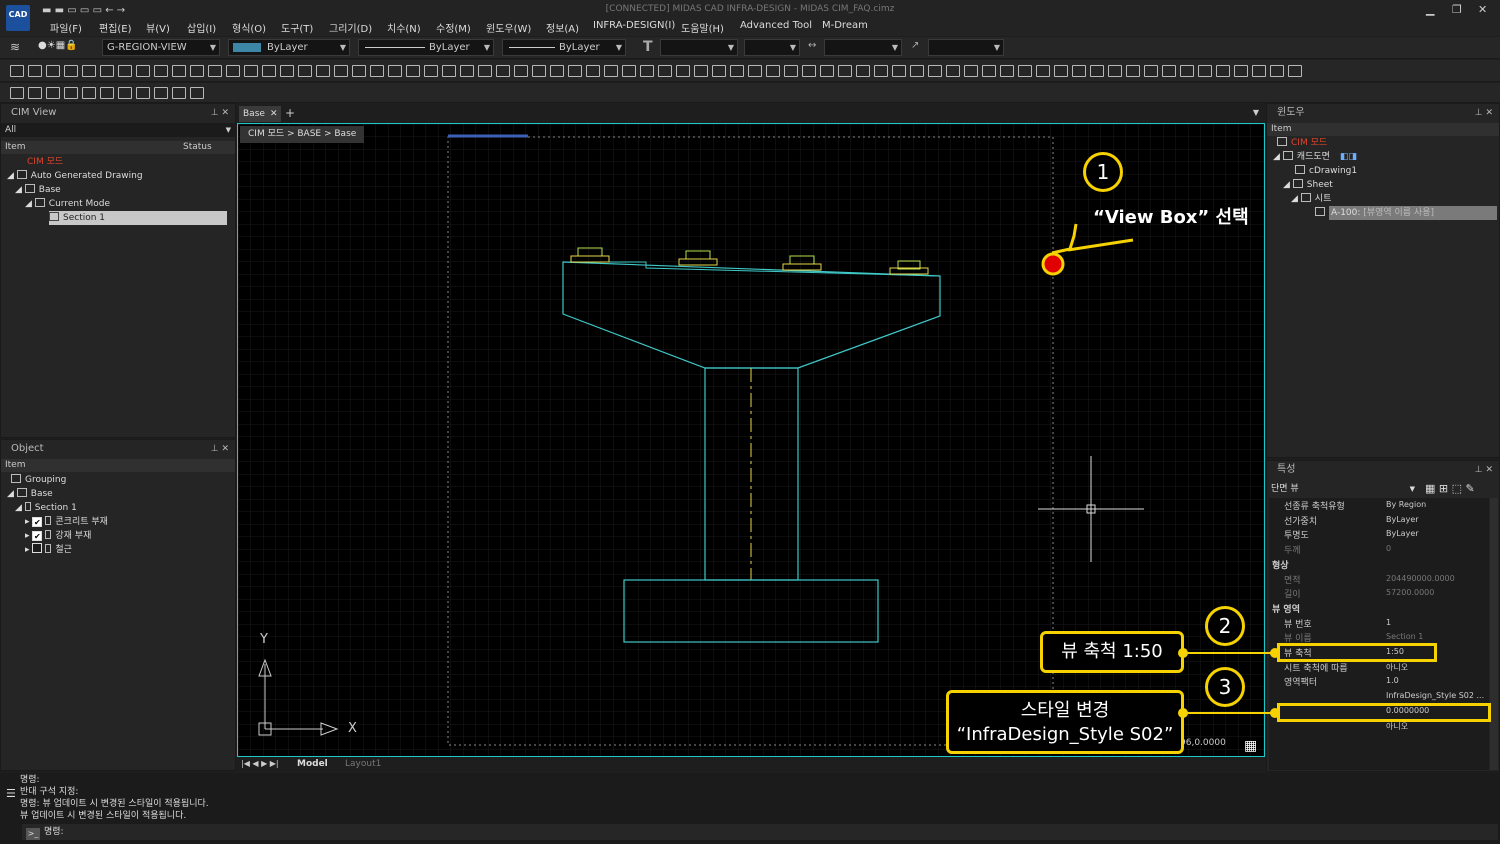 This screenshot has height=844, width=1500. What do you see at coordinates (564, 47) in the screenshot?
I see `lineweight-dropdown: ByLayer ▼` at bounding box center [564, 47].